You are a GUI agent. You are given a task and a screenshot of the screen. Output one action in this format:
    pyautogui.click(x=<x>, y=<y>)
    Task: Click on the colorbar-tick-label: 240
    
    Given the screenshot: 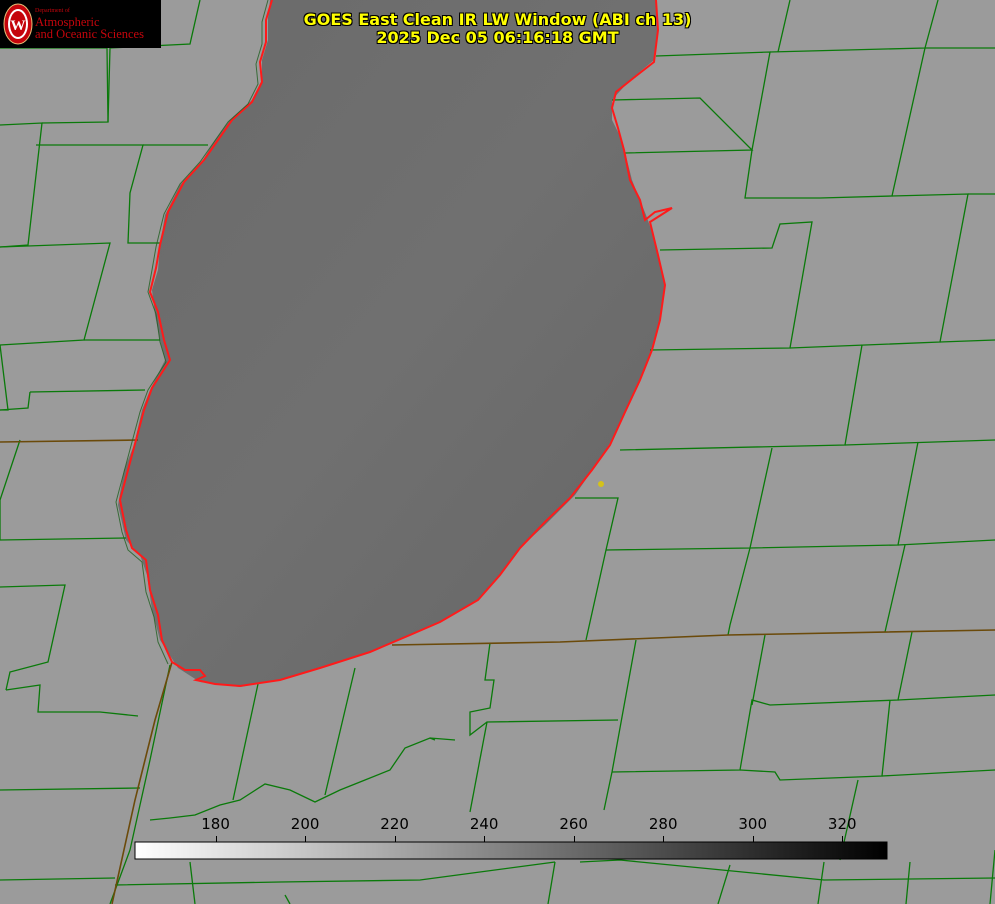 What is the action you would take?
    pyautogui.click(x=484, y=824)
    